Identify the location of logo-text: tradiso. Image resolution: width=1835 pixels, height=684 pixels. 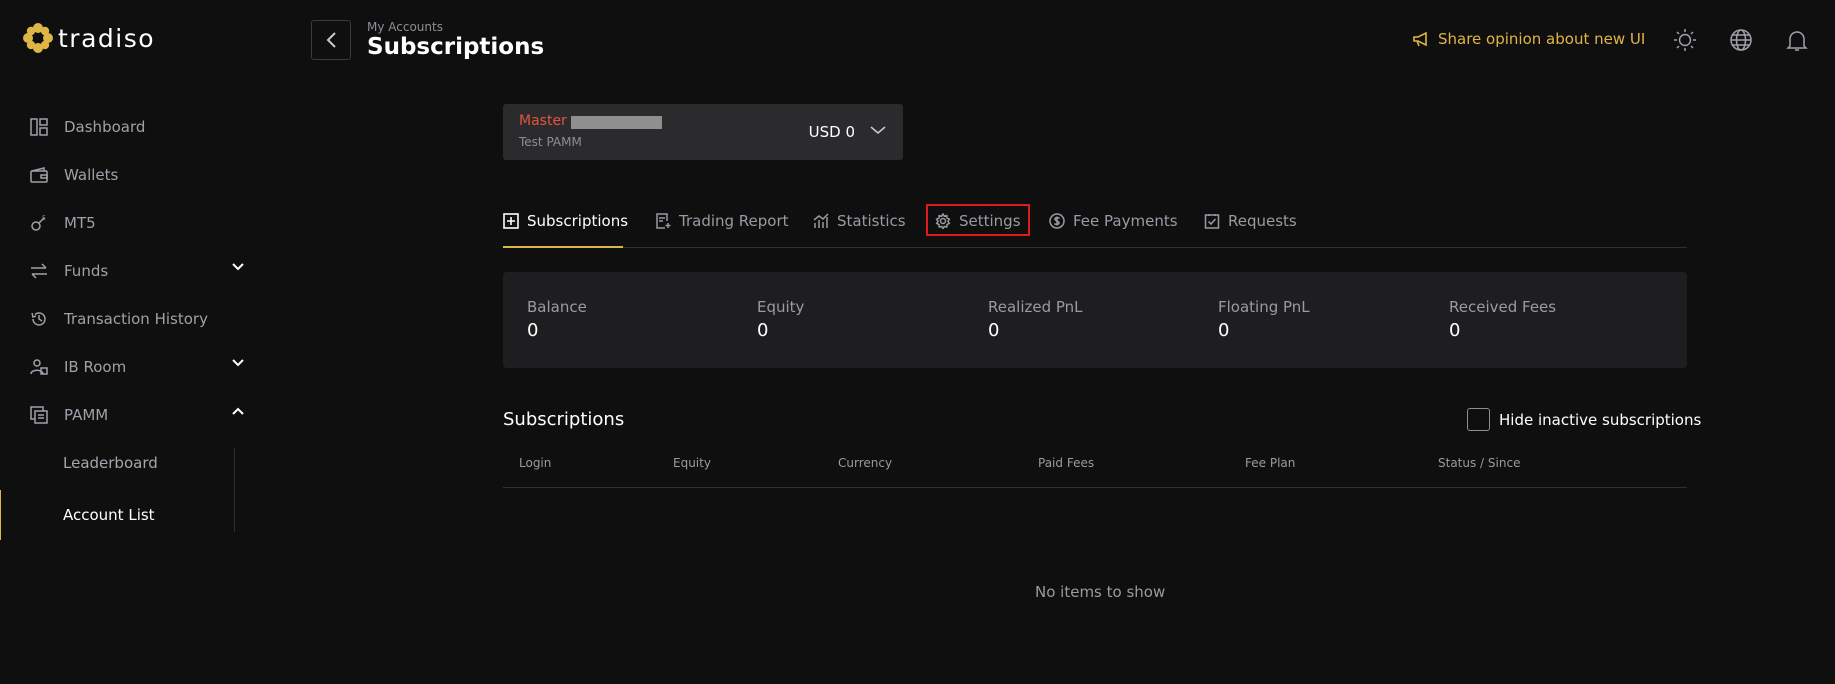
(107, 38).